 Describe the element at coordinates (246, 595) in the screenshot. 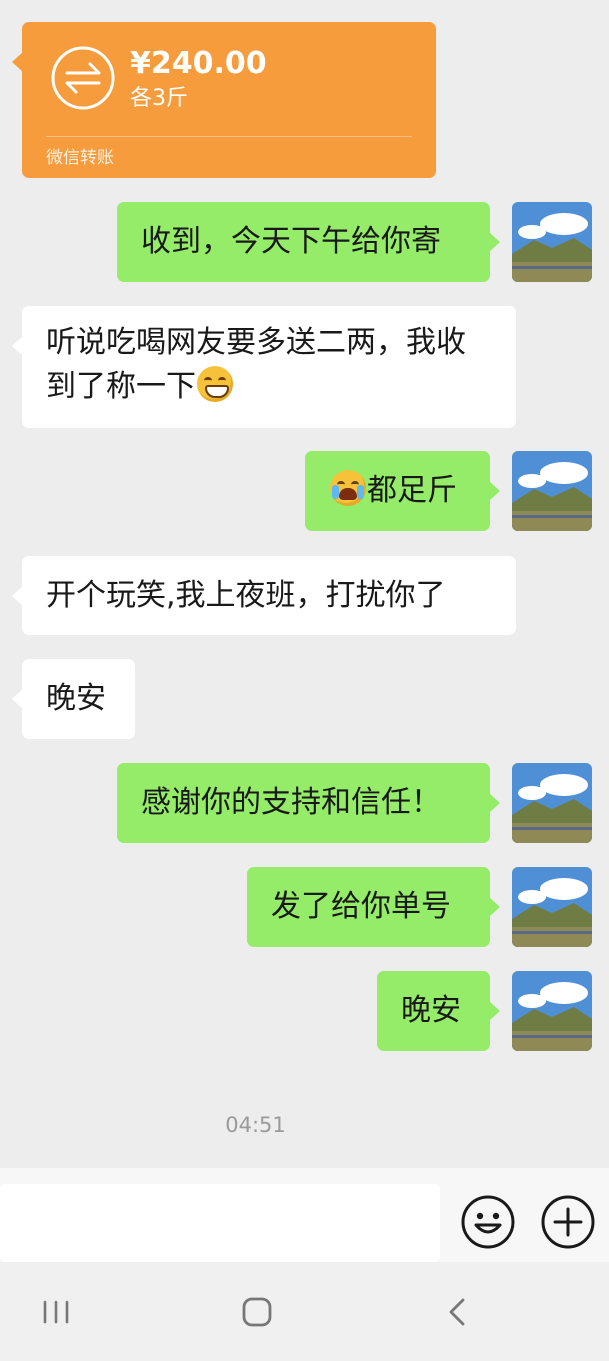

I see `message-text: 开个玩笑,我上夜班，打扰你了` at that location.